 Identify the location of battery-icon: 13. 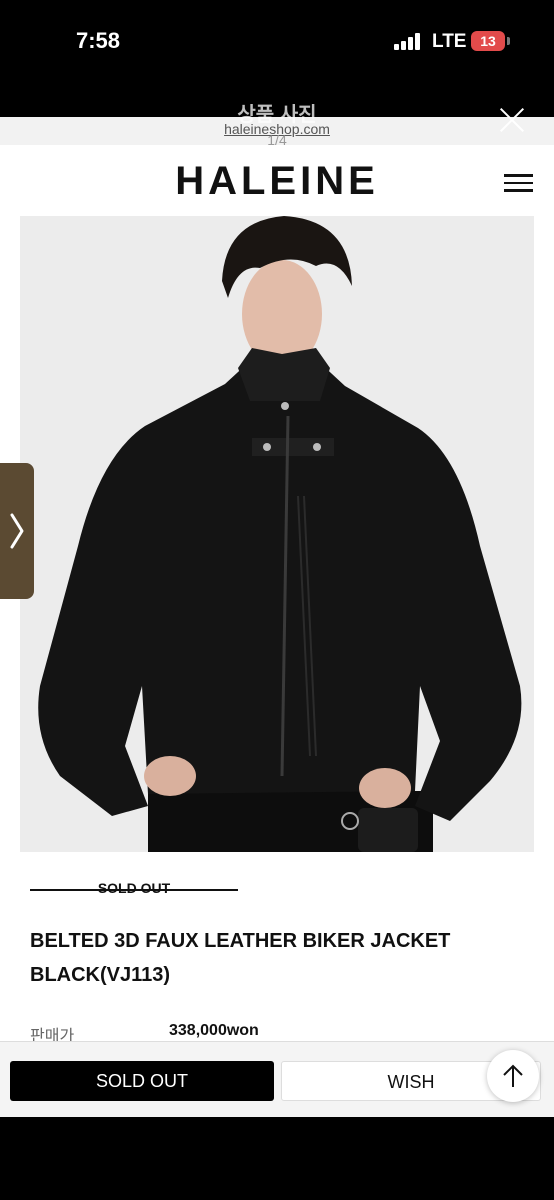
(488, 41).